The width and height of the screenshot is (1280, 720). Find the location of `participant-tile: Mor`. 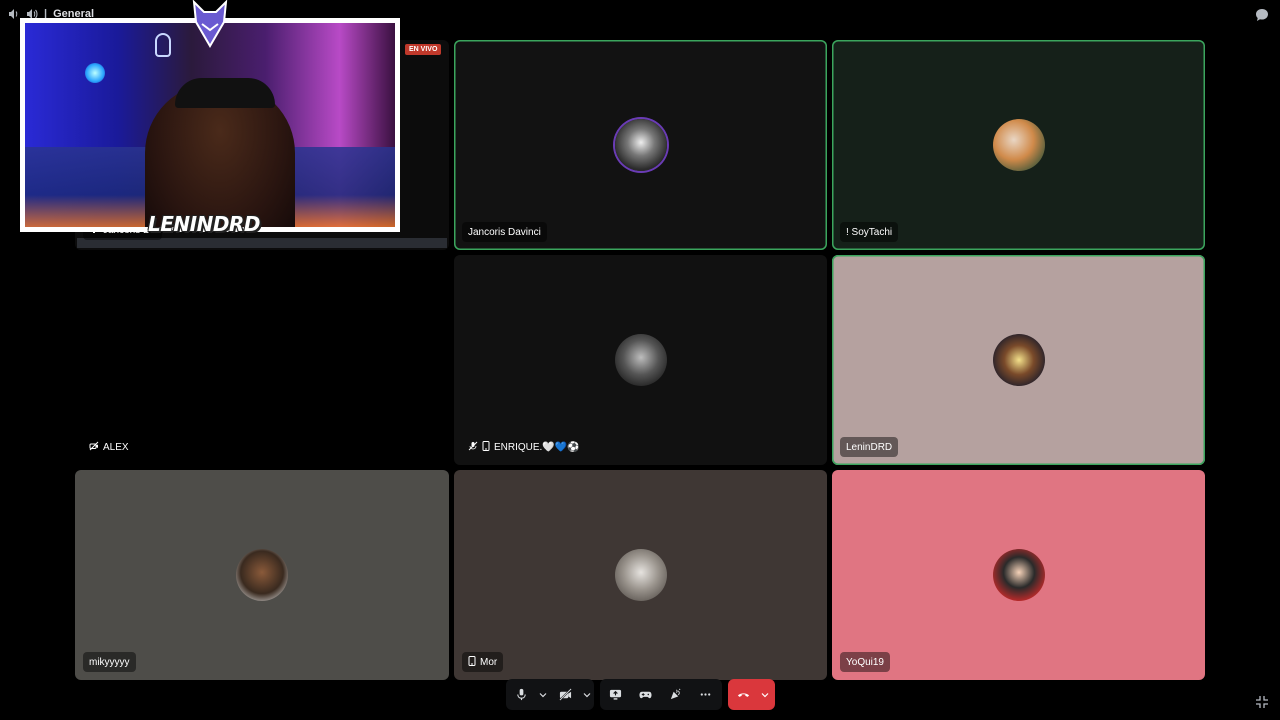

participant-tile: Mor is located at coordinates (640, 575).